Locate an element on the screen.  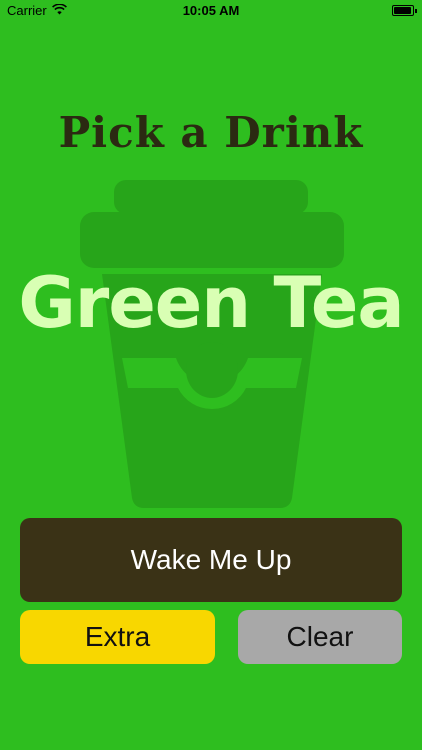
battery-icon is located at coordinates (404, 10).